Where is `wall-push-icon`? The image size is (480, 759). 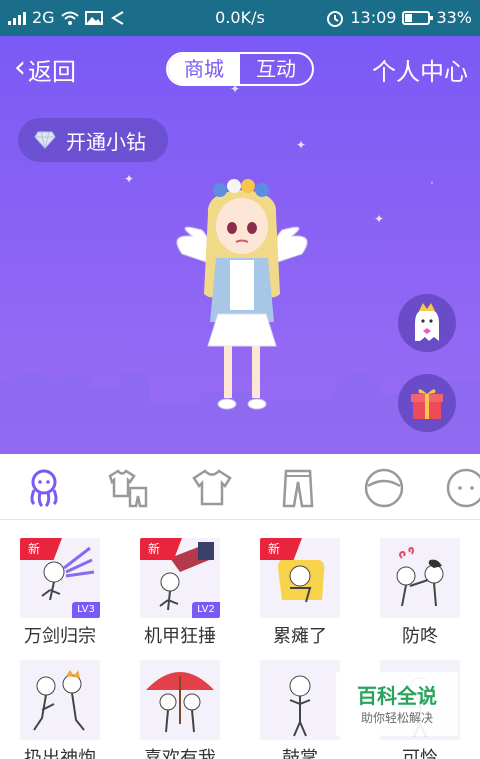
wall-push-icon is located at coordinates (420, 576).